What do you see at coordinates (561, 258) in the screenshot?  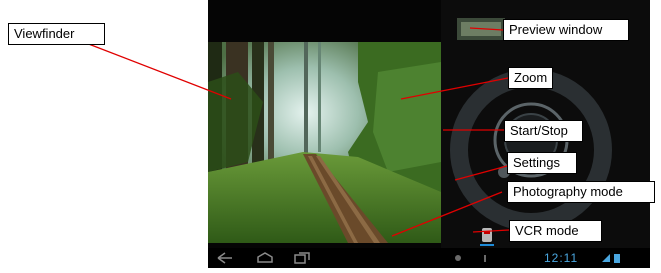 I see `status-clock: 12:11` at bounding box center [561, 258].